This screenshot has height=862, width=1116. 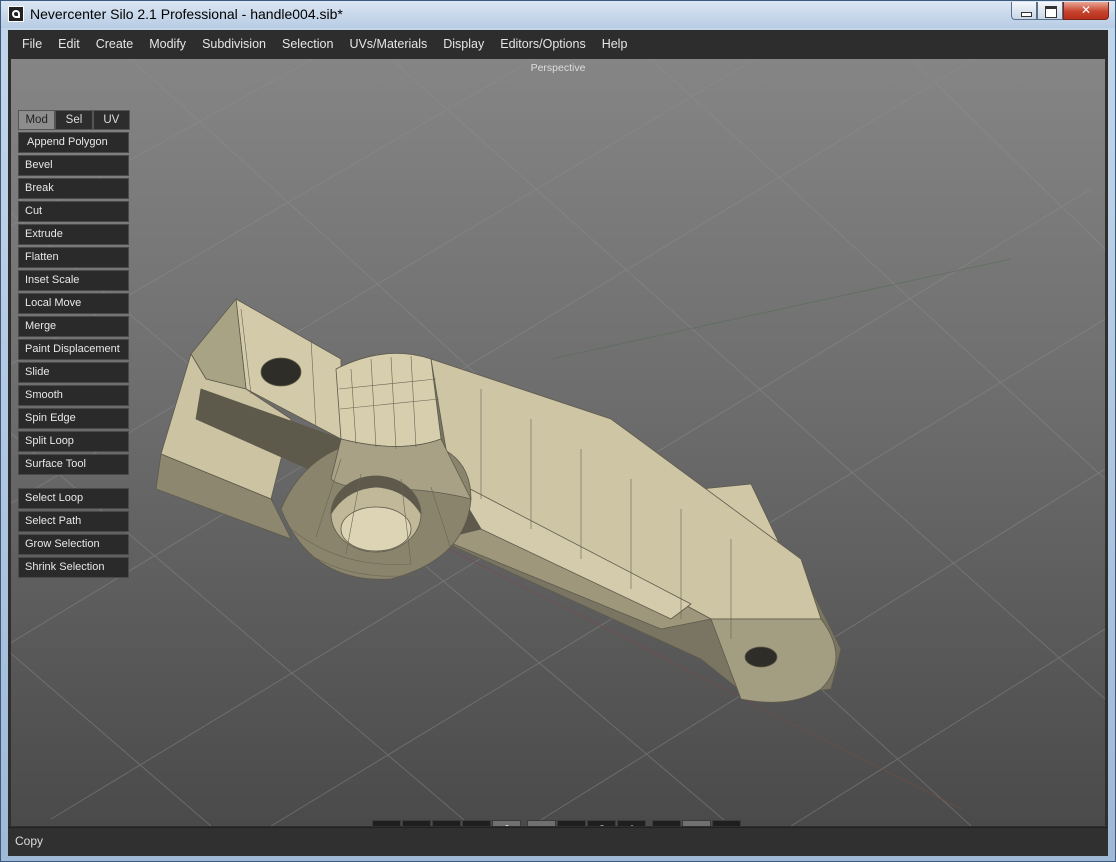 What do you see at coordinates (666, 823) in the screenshot?
I see `lasso-select-icon` at bounding box center [666, 823].